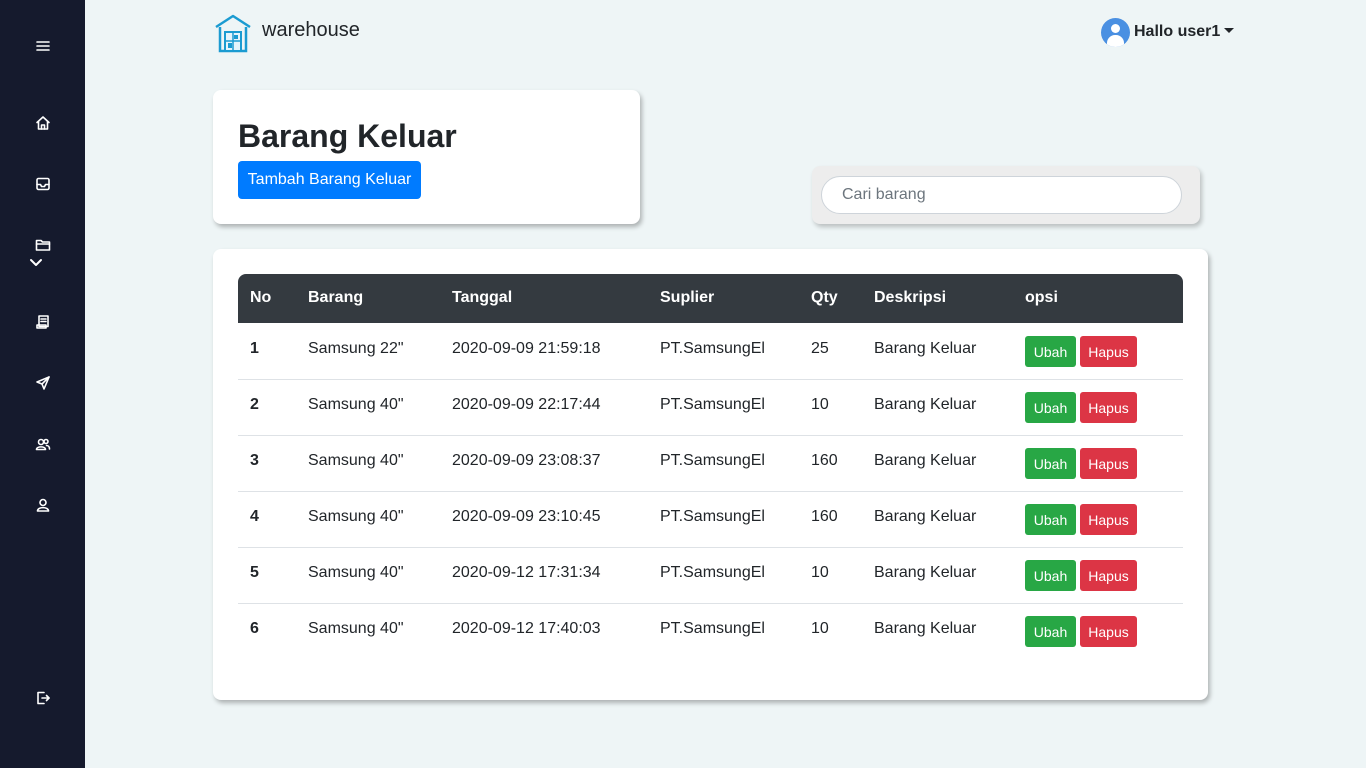  I want to click on cell-tanggal: 2020-09-09 23:10:45, so click(526, 516).